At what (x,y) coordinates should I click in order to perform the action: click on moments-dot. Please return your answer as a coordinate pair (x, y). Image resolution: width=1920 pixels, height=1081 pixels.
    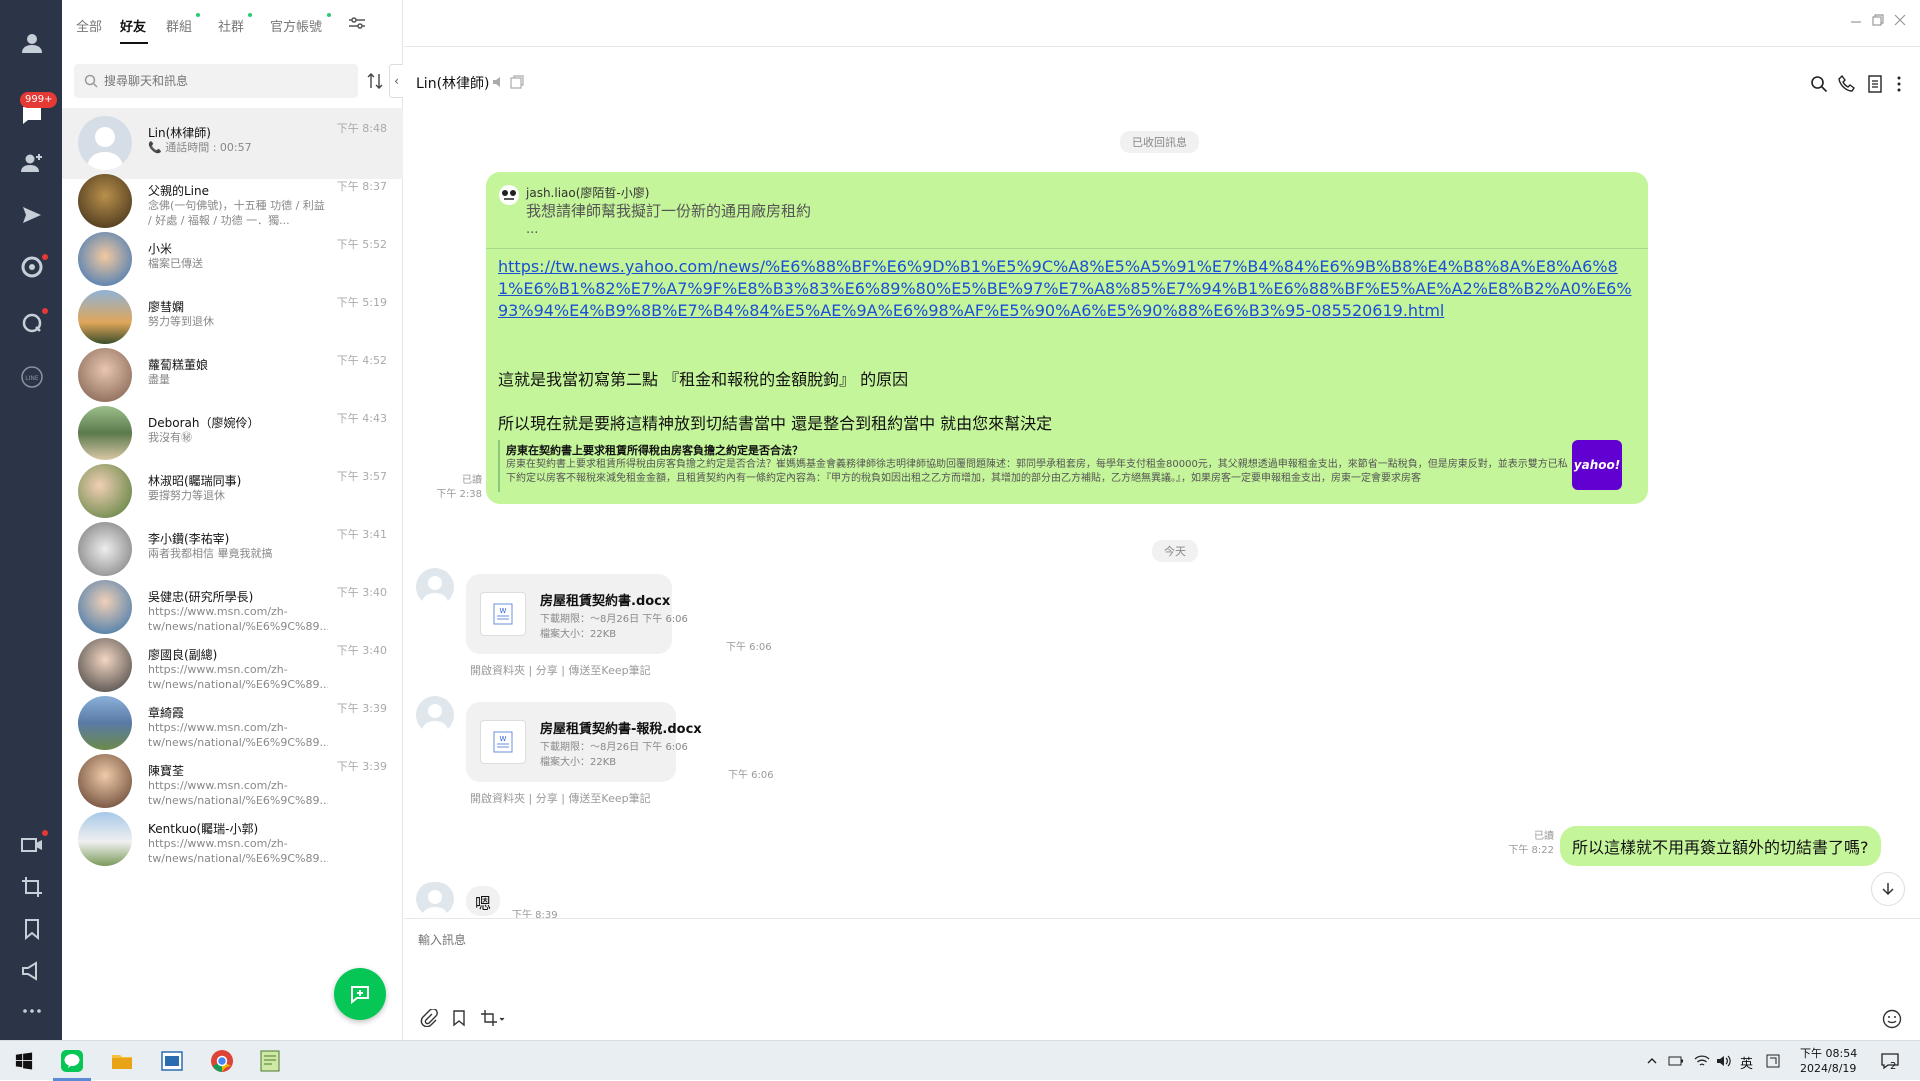
    Looking at the image, I should click on (45, 257).